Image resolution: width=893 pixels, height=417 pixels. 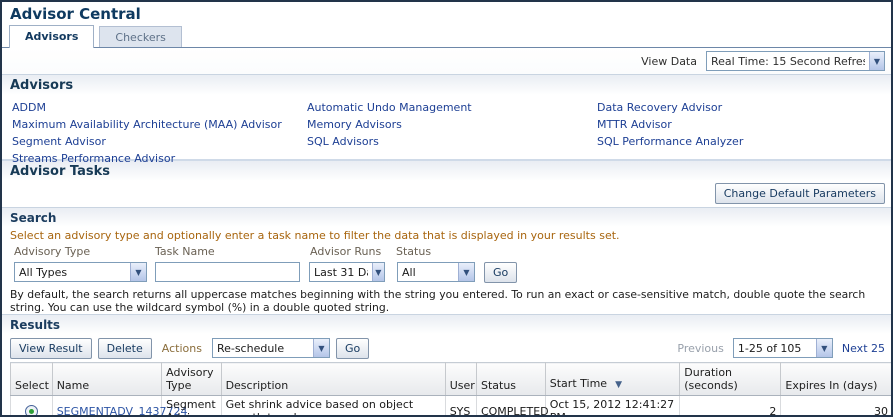 What do you see at coordinates (52, 251) in the screenshot?
I see `advisory-type-label: Advisory Type` at bounding box center [52, 251].